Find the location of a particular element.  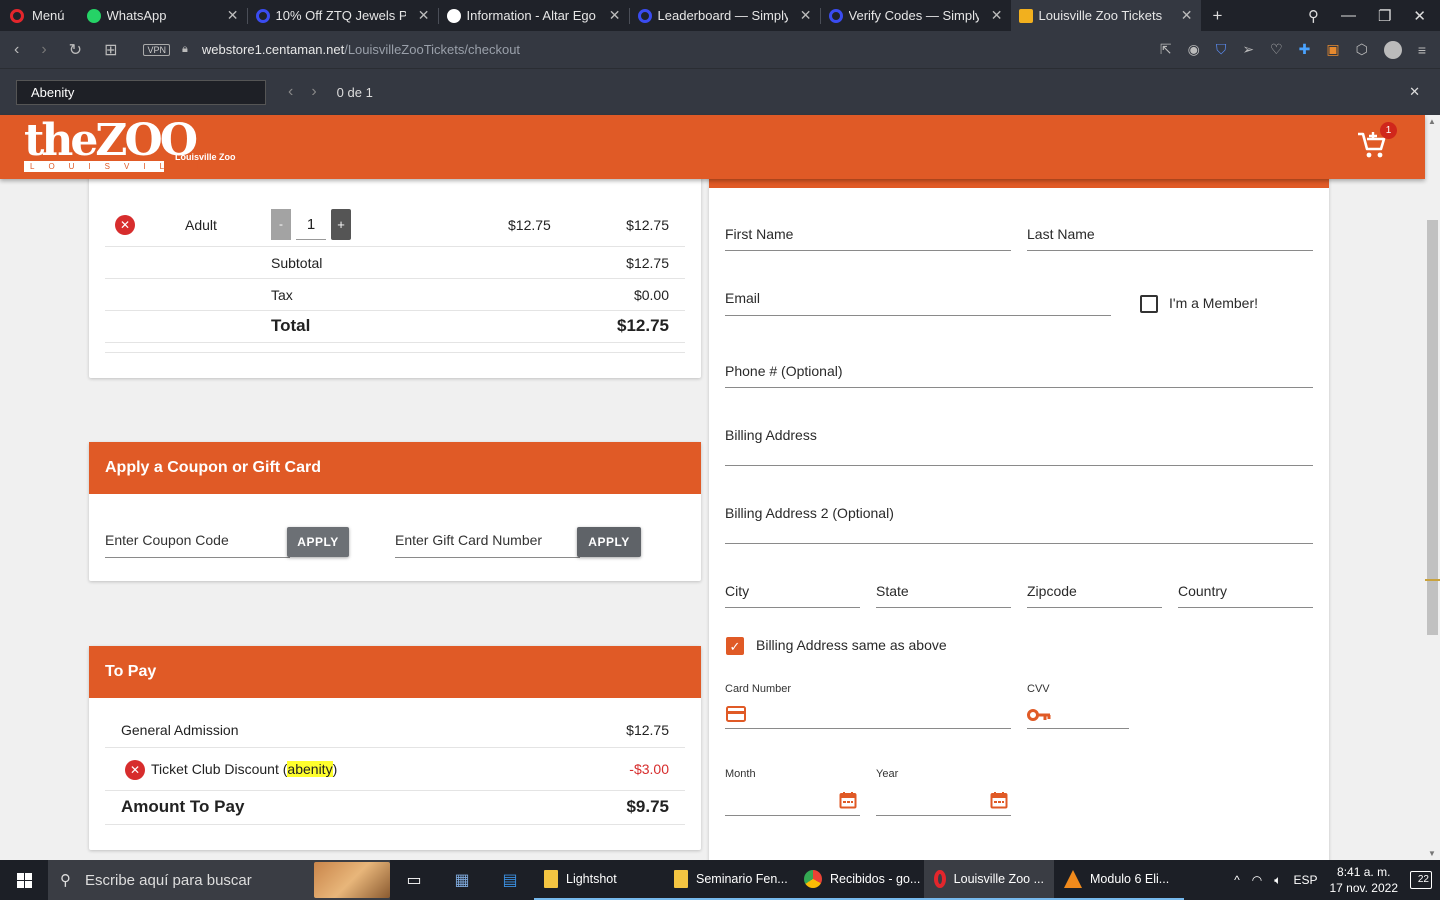

coupon-code-input: Enter Coupon Code is located at coordinates (197, 545).